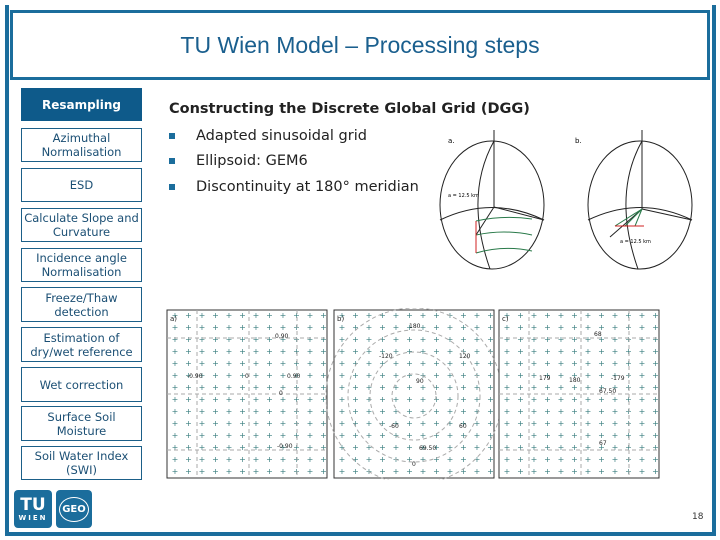  What do you see at coordinates (268, 136) in the screenshot?
I see `bullet-item: Adapted sinusoidal grid` at bounding box center [268, 136].